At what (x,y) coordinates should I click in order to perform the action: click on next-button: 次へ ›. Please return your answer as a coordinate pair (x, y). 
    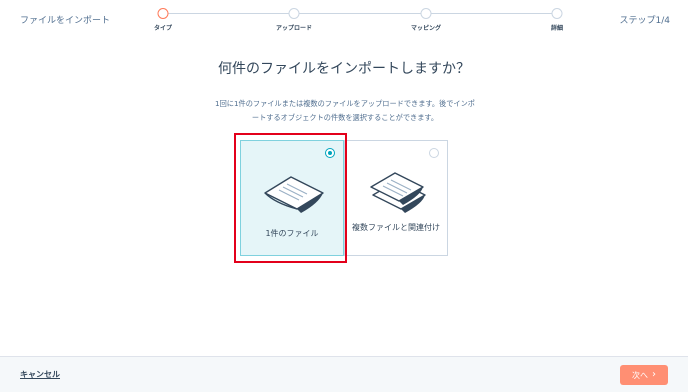
    Looking at the image, I should click on (644, 375).